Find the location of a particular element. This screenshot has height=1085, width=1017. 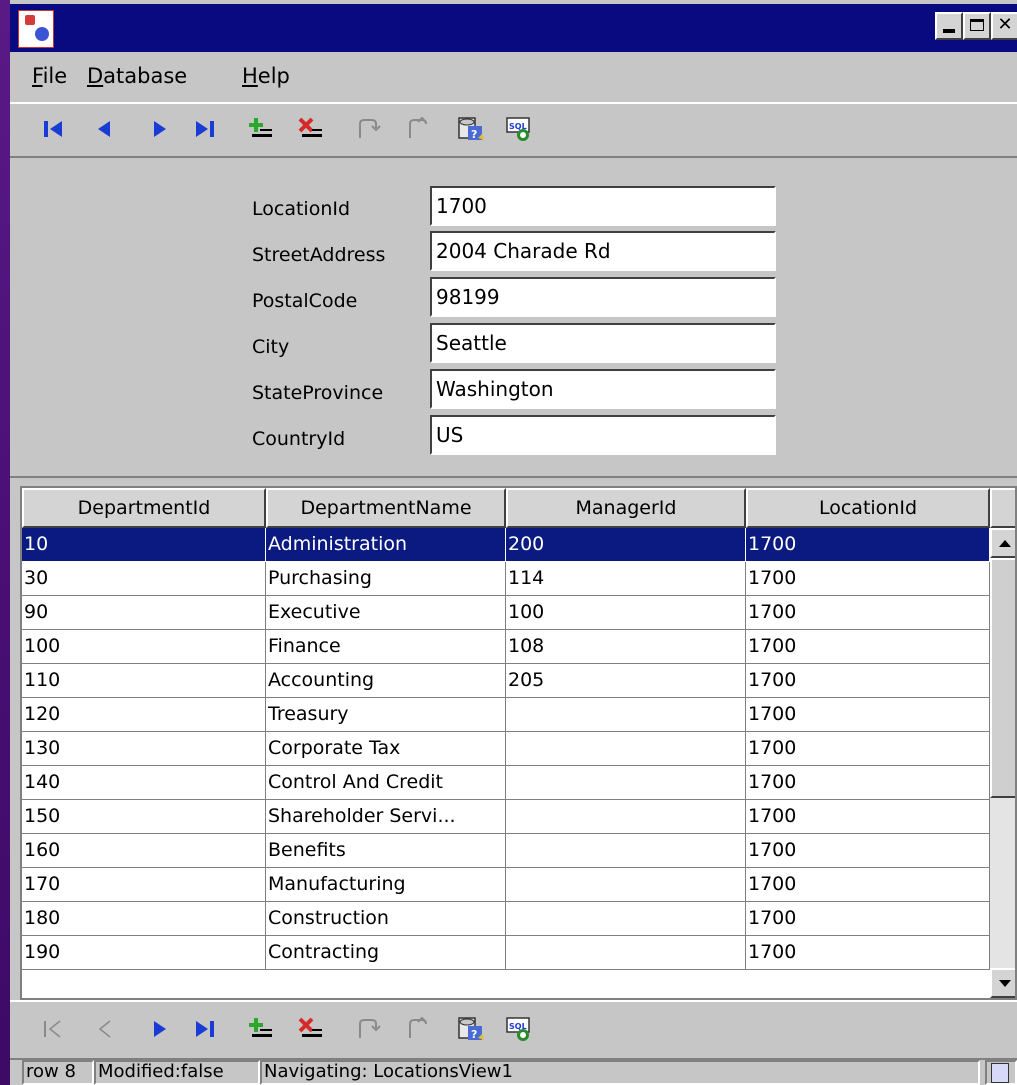

first-record-button-bottom is located at coordinates (53, 1029).